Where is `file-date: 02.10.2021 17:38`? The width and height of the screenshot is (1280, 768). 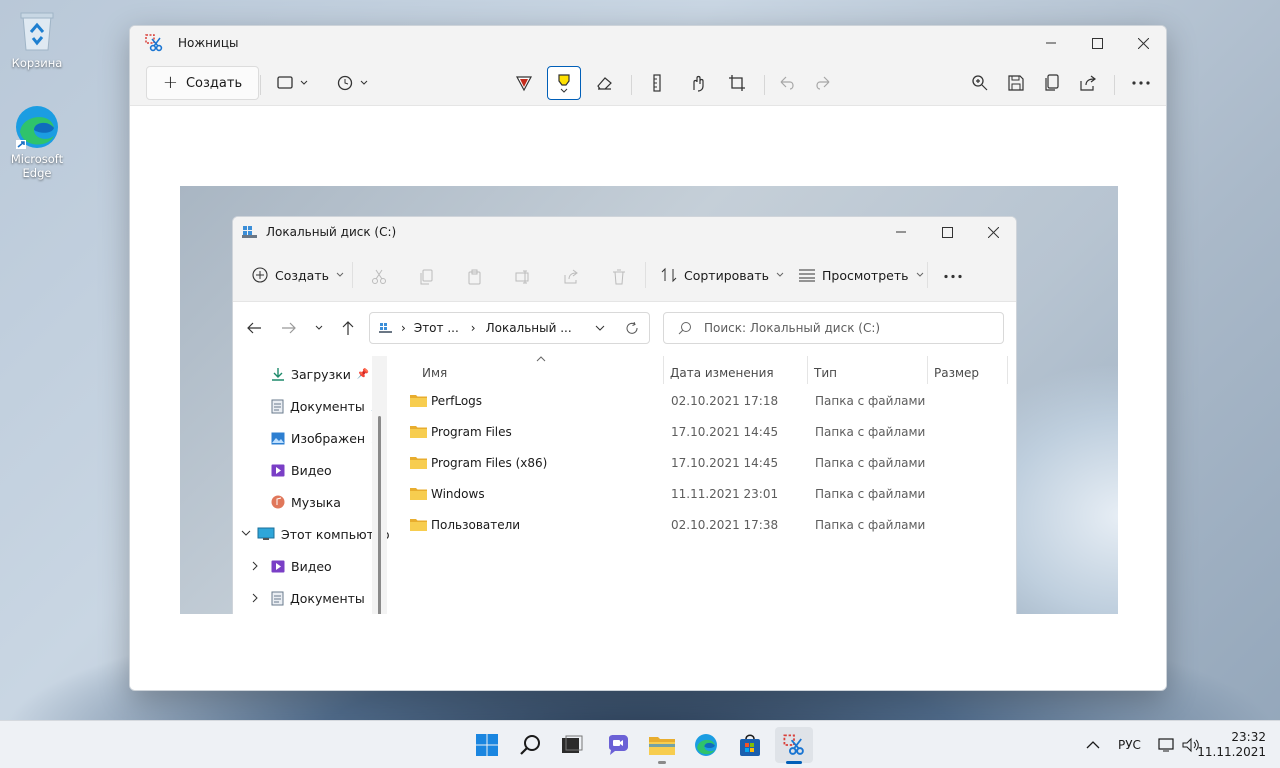 file-date: 02.10.2021 17:38 is located at coordinates (725, 525).